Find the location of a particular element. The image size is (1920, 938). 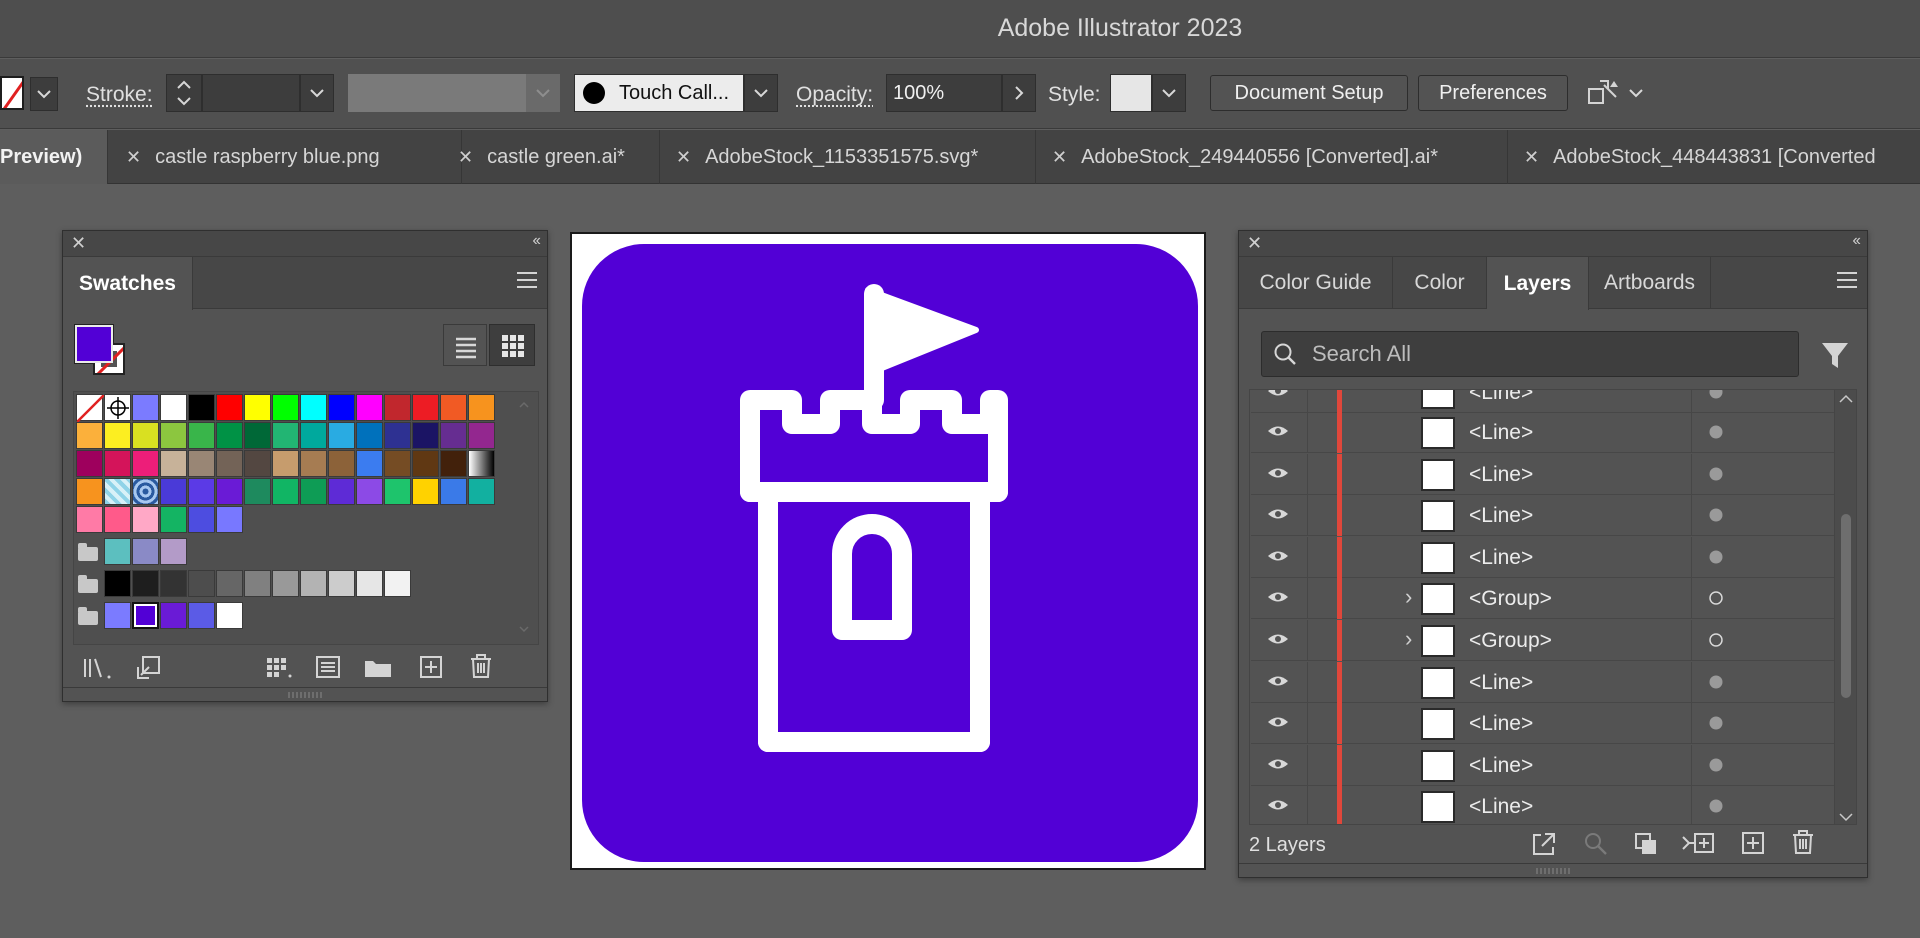

opacity-expand-button is located at coordinates (1019, 93).